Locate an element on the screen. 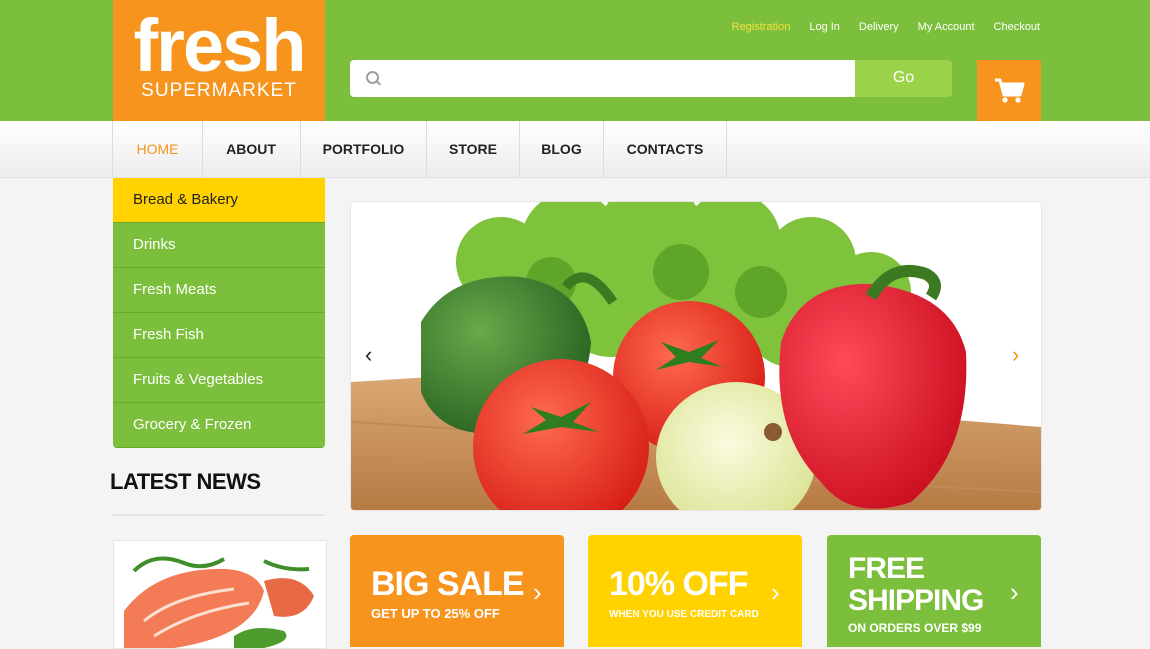 Image resolution: width=1150 pixels, height=649 pixels. logo: fresh SUPERMARKET is located at coordinates (219, 60).